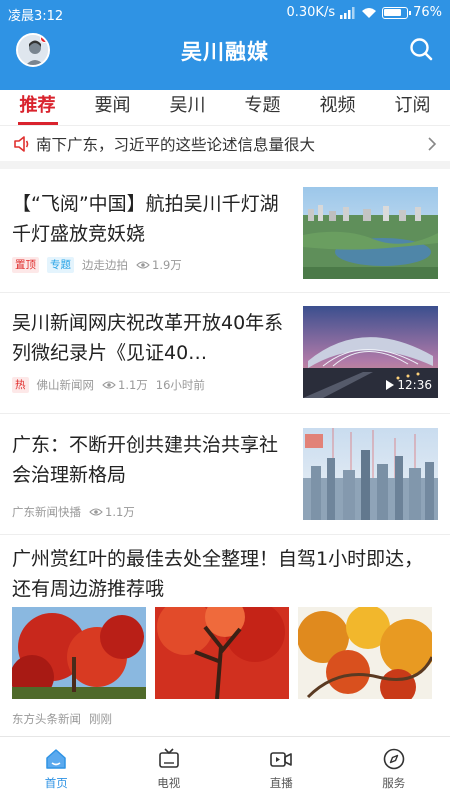 The image size is (450, 800). What do you see at coordinates (311, 12) in the screenshot?
I see `network-speed: 0.30K/s` at bounding box center [311, 12].